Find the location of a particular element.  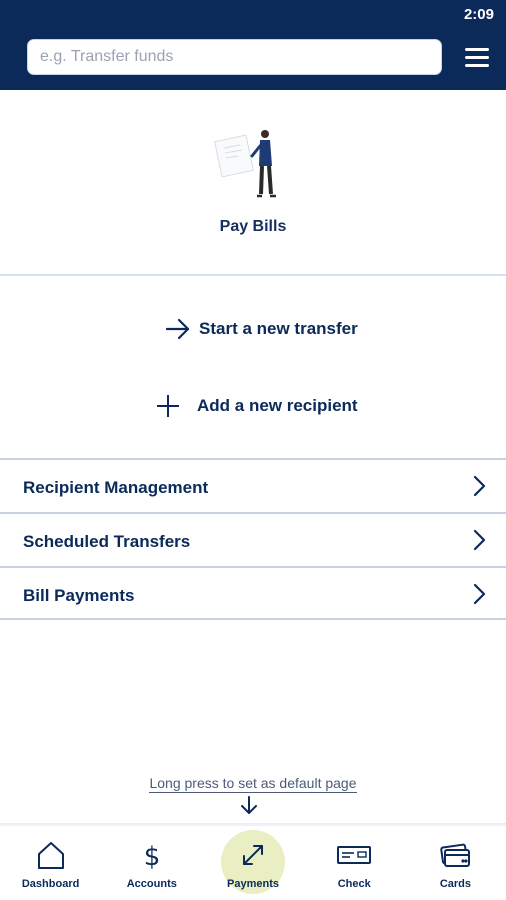

search-input is located at coordinates (234, 57).